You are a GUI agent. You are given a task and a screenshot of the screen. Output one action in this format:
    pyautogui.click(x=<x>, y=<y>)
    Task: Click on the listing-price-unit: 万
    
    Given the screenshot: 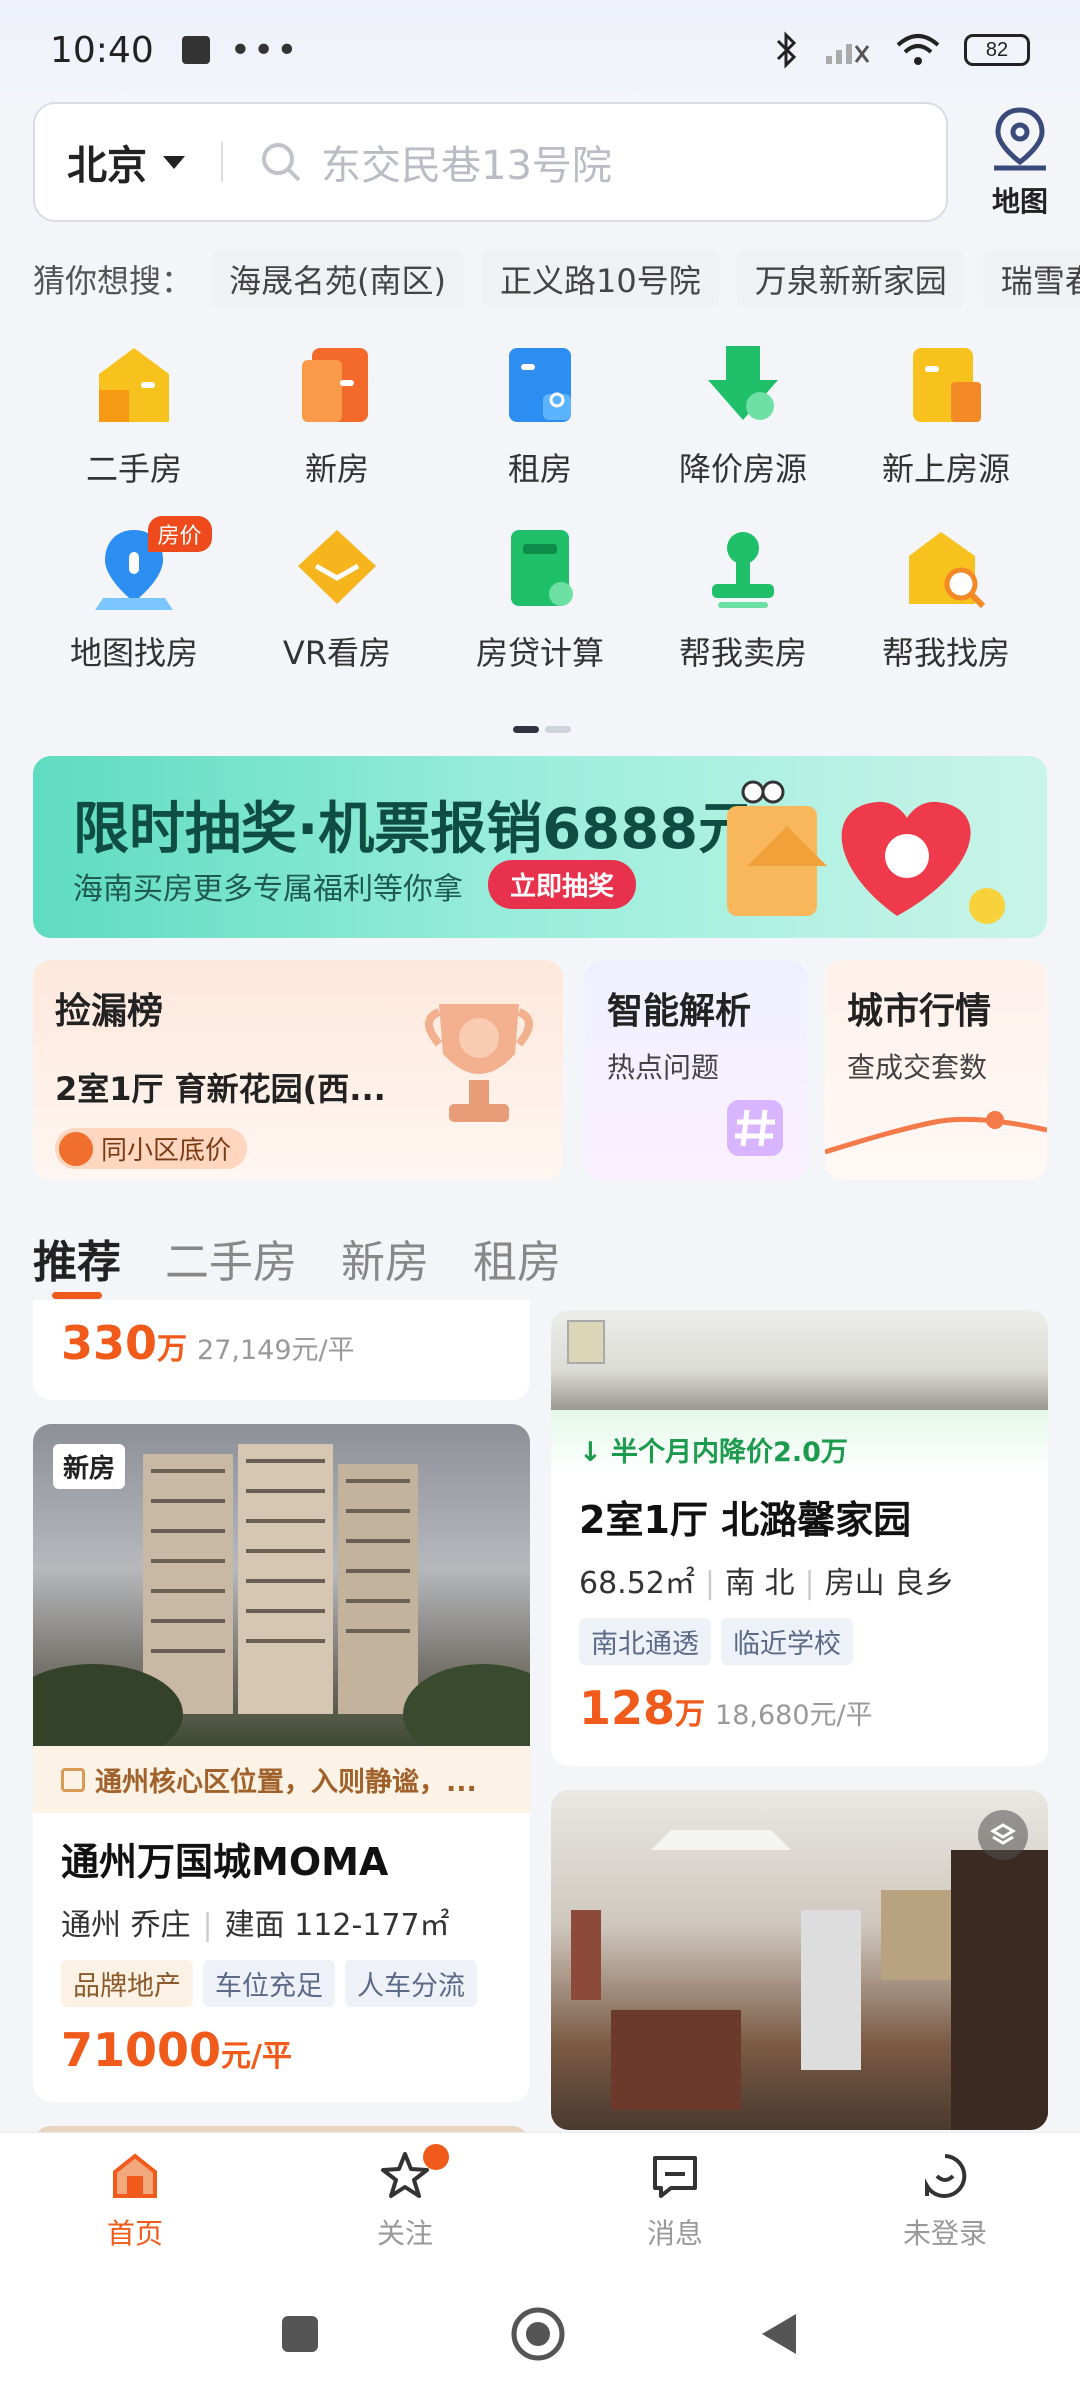 What is the action you would take?
    pyautogui.click(x=172, y=1349)
    